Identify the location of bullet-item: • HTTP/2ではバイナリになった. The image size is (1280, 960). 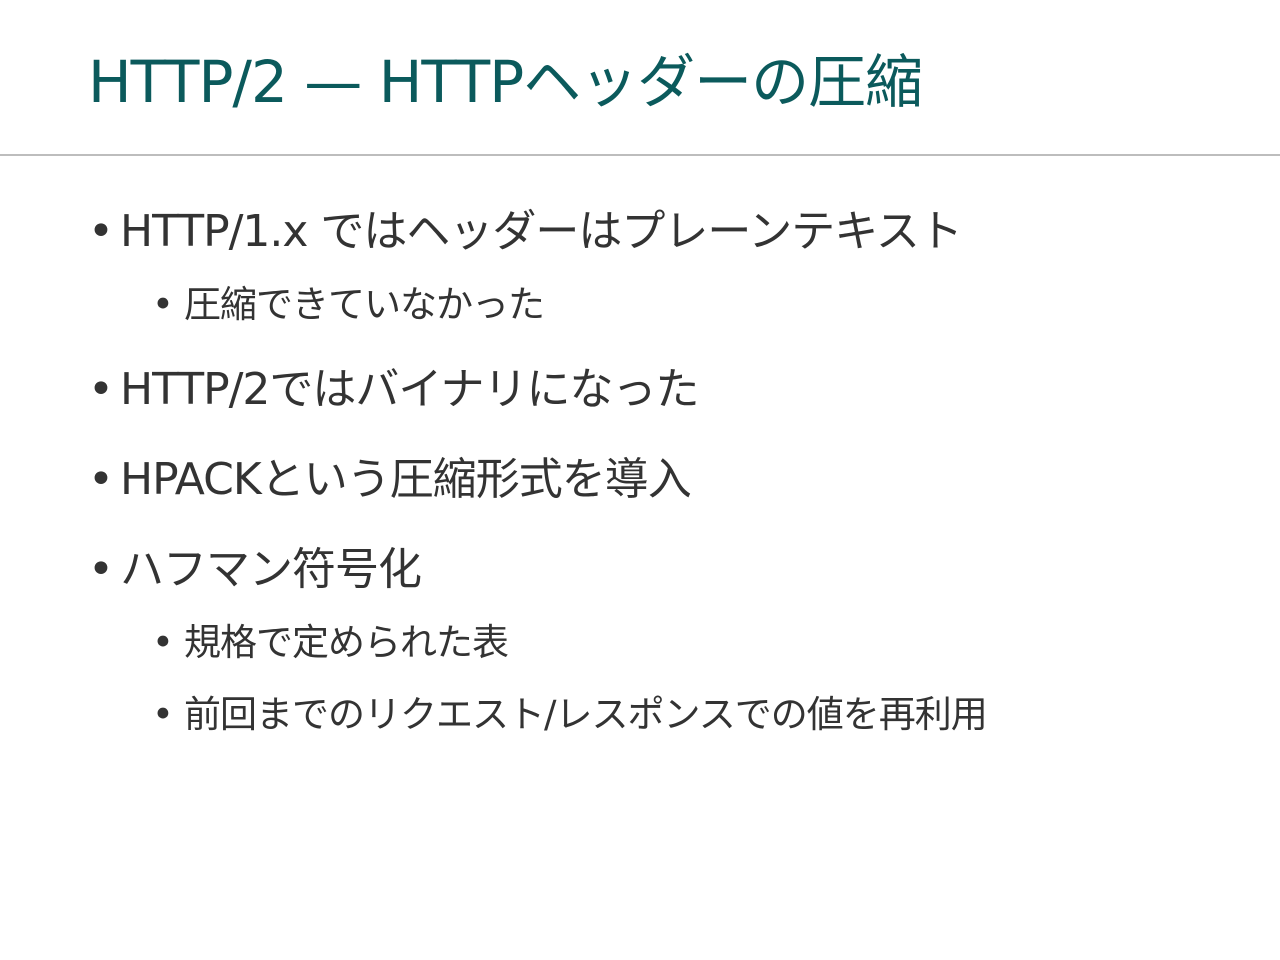
(394, 390).